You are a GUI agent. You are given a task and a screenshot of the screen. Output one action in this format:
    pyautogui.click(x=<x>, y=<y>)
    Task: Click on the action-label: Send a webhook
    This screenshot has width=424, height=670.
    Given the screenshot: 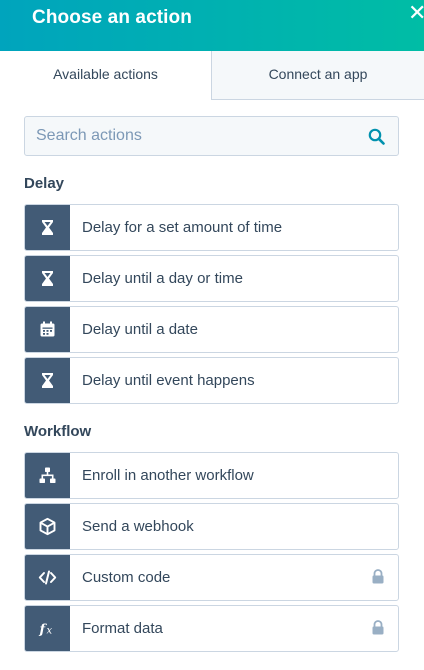 What is the action you would take?
    pyautogui.click(x=138, y=526)
    